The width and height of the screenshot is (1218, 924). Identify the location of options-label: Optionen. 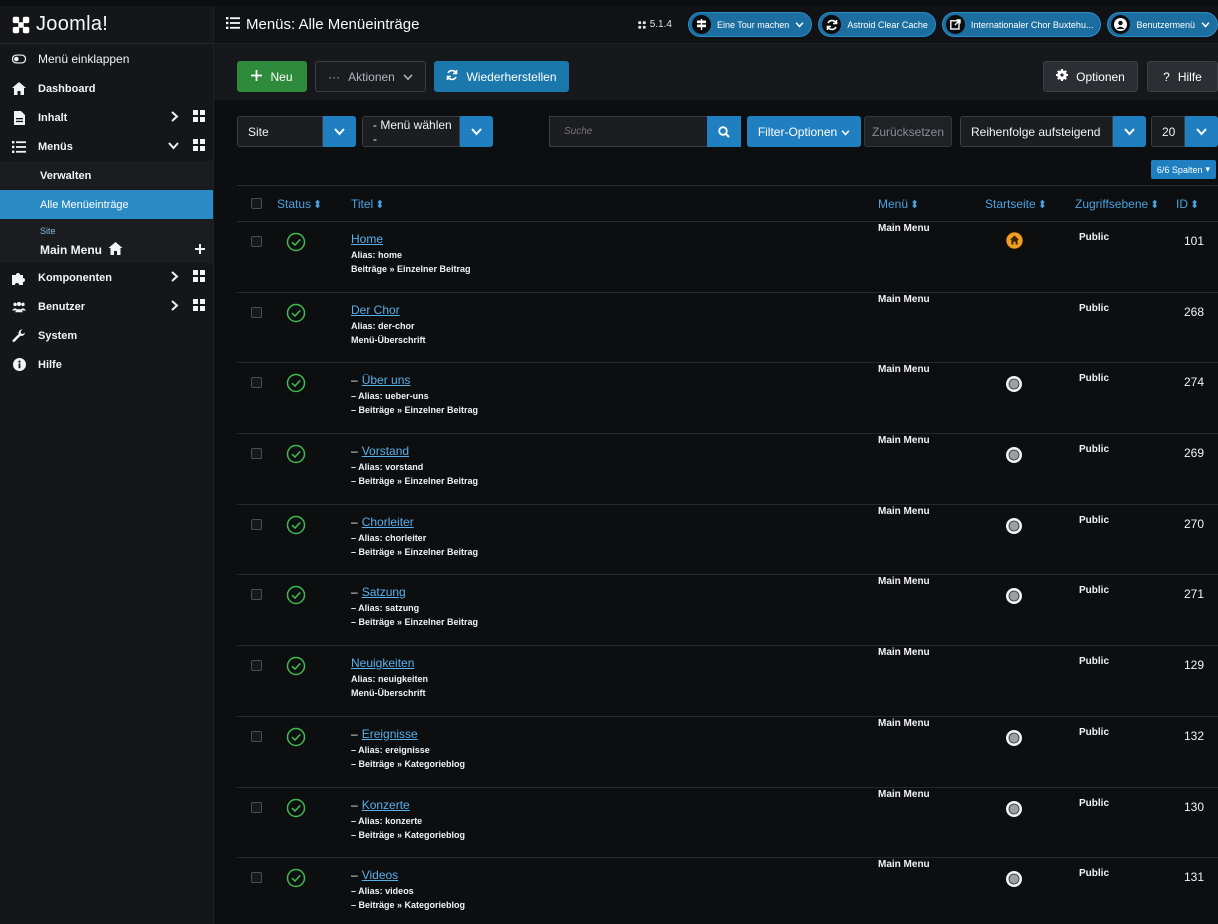
(1100, 76).